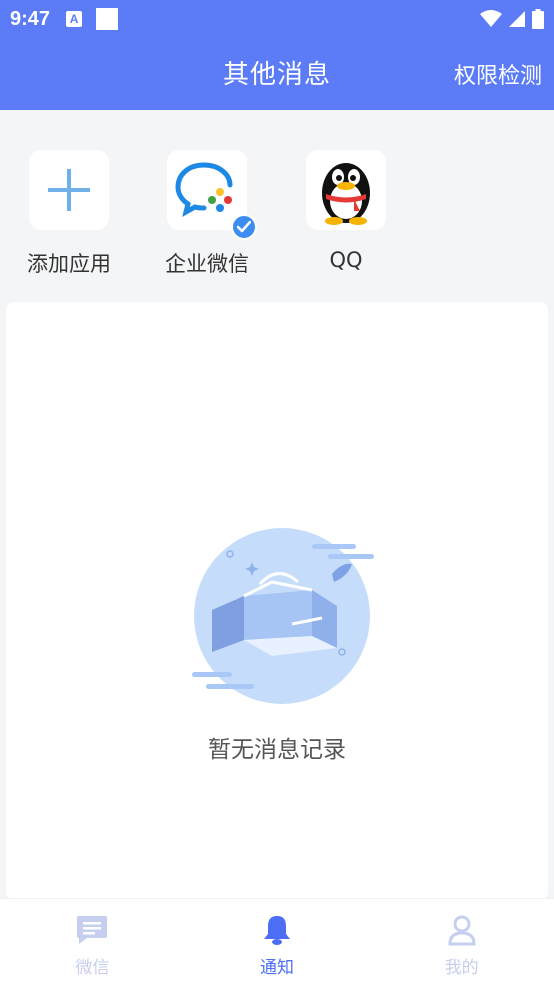 This screenshot has width=554, height=986. Describe the element at coordinates (204, 189) in the screenshot. I see `wecom-icon` at that location.